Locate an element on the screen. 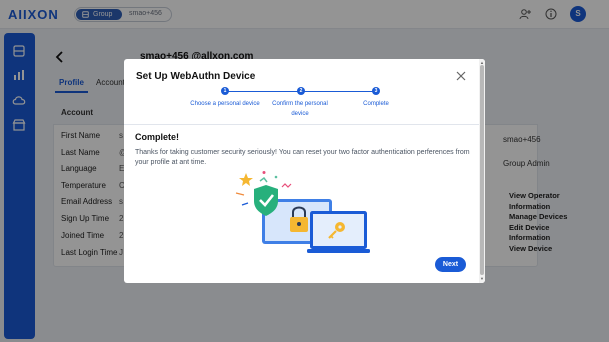 The height and width of the screenshot is (342, 609). step-label: Choose a personal device is located at coordinates (225, 104).